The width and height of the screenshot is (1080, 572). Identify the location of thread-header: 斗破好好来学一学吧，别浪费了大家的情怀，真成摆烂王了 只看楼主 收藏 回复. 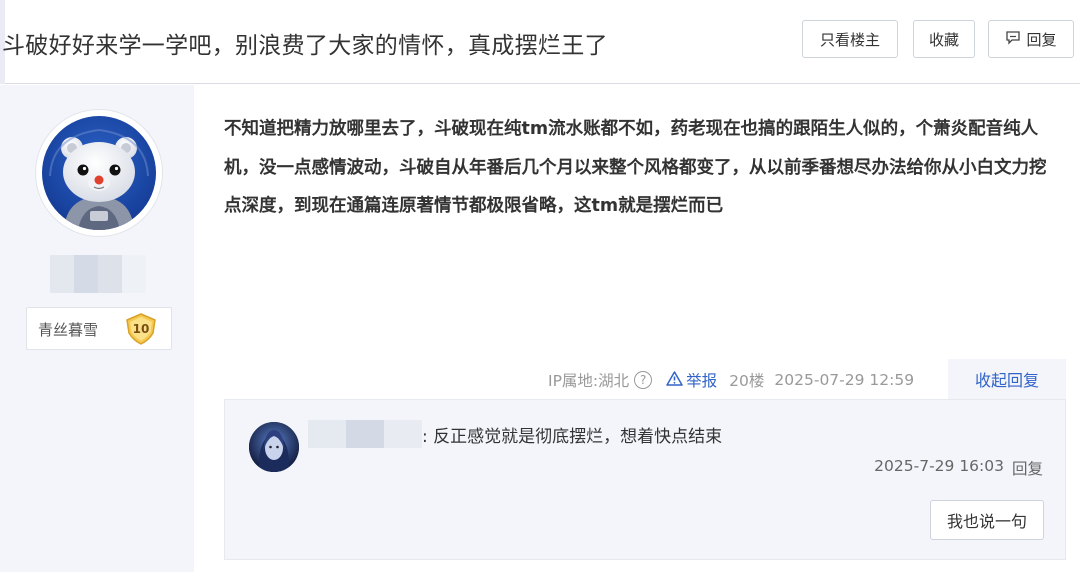
(540, 42).